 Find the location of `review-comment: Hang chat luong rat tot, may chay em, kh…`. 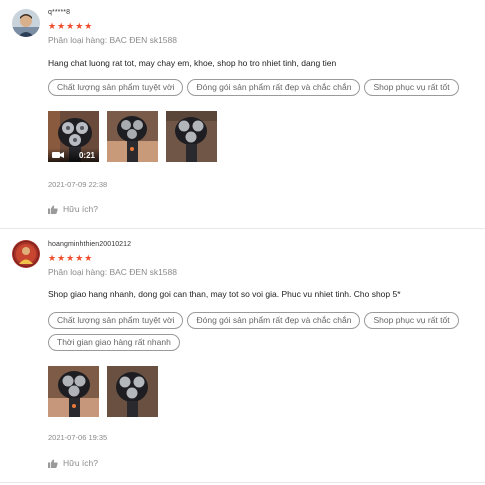

review-comment: Hang chat luong rat tot, may chay em, kh… is located at coordinates (192, 63).